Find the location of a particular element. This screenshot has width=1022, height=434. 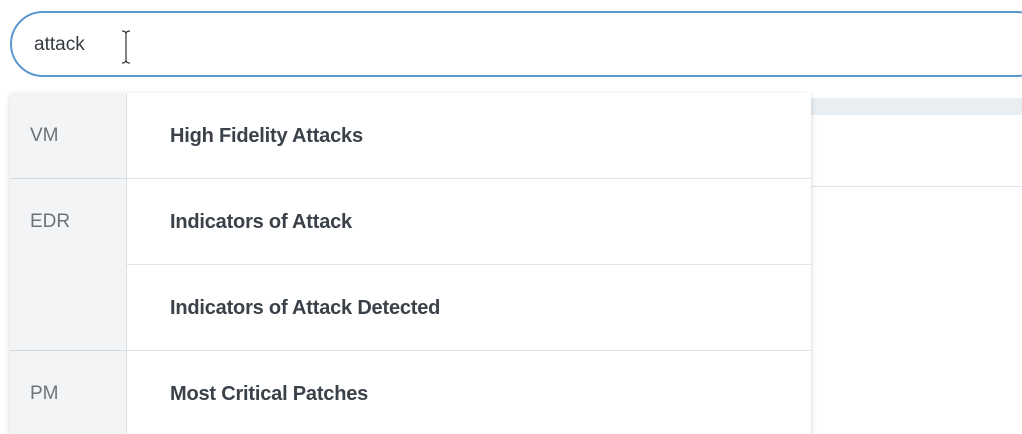

category-cell: PM is located at coordinates (68, 392).